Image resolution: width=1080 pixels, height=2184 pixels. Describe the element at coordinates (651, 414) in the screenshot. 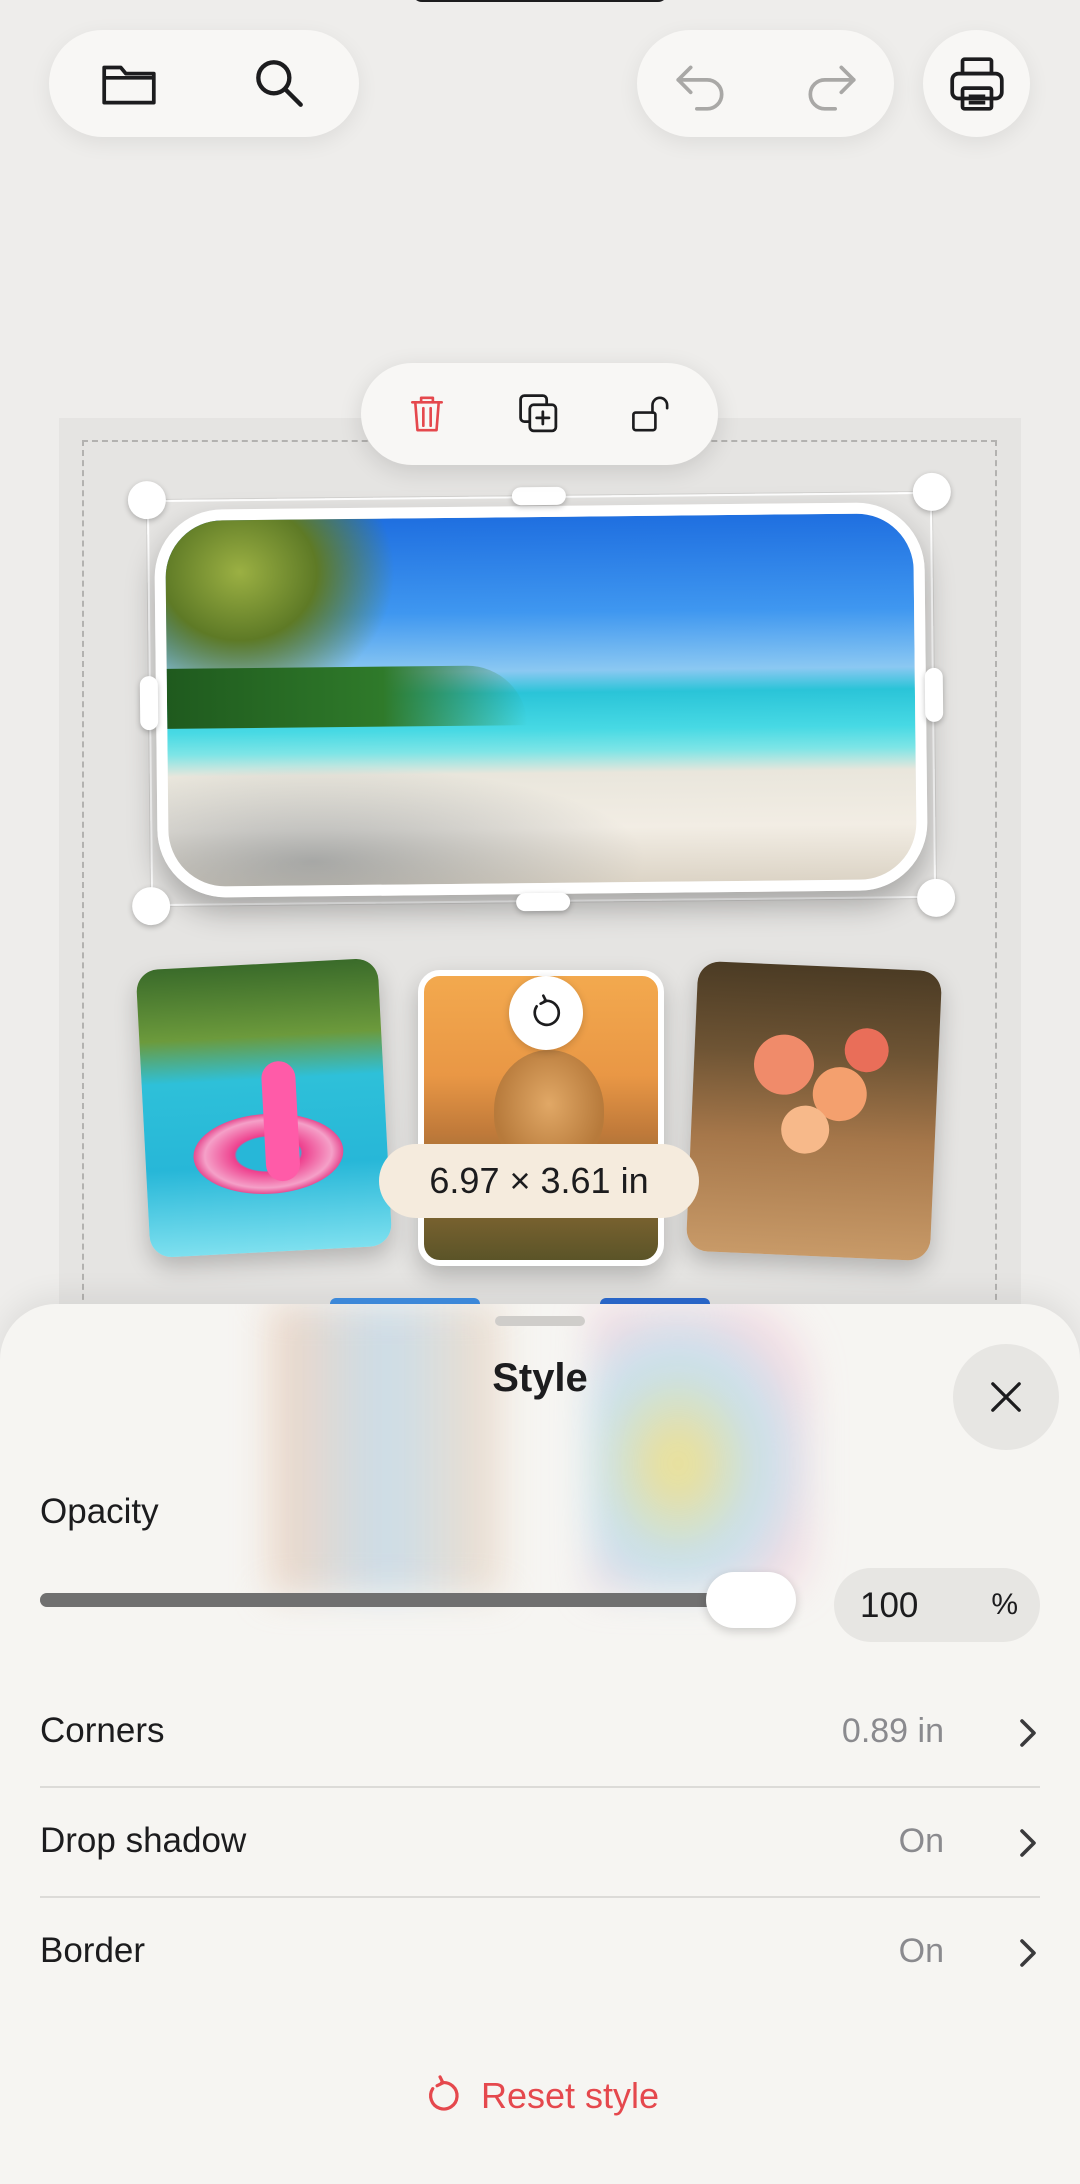

I see `unlock-icon` at that location.